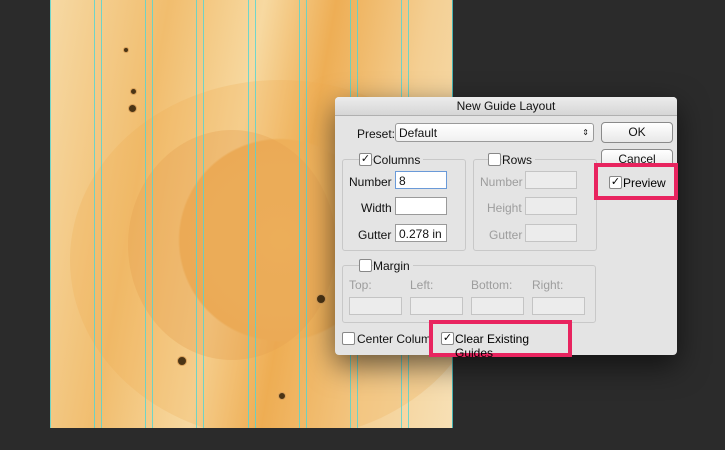 The width and height of the screenshot is (725, 450). I want to click on preset-value: Default, so click(418, 133).